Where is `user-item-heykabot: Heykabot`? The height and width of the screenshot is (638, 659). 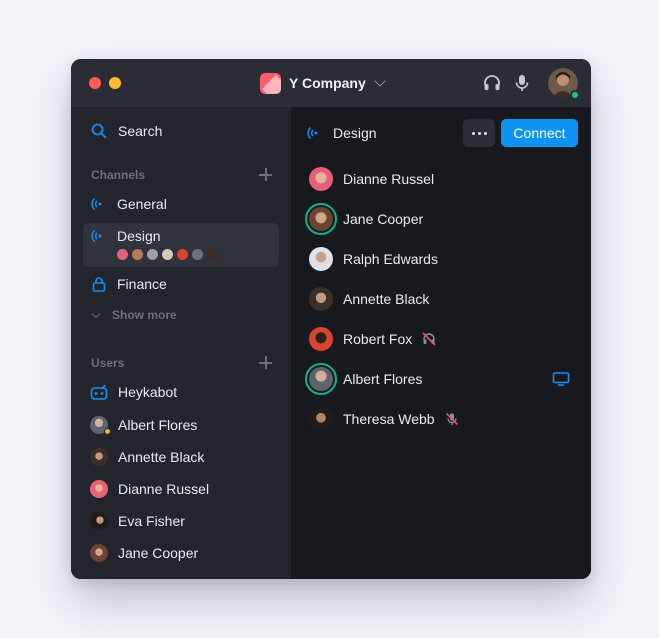
user-item-heykabot: Heykabot is located at coordinates (133, 392).